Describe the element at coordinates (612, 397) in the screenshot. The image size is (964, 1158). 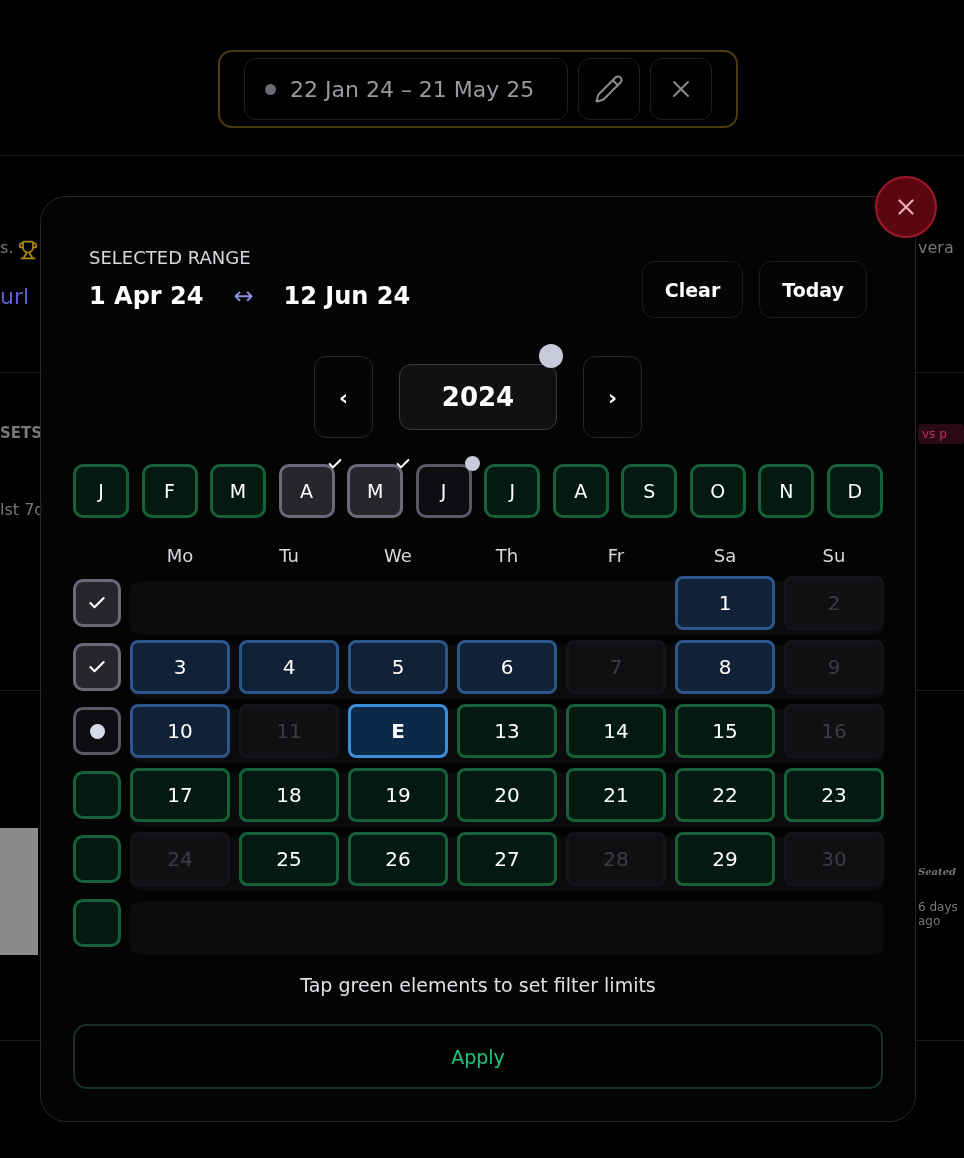
I see `next-year-button: ›` at that location.